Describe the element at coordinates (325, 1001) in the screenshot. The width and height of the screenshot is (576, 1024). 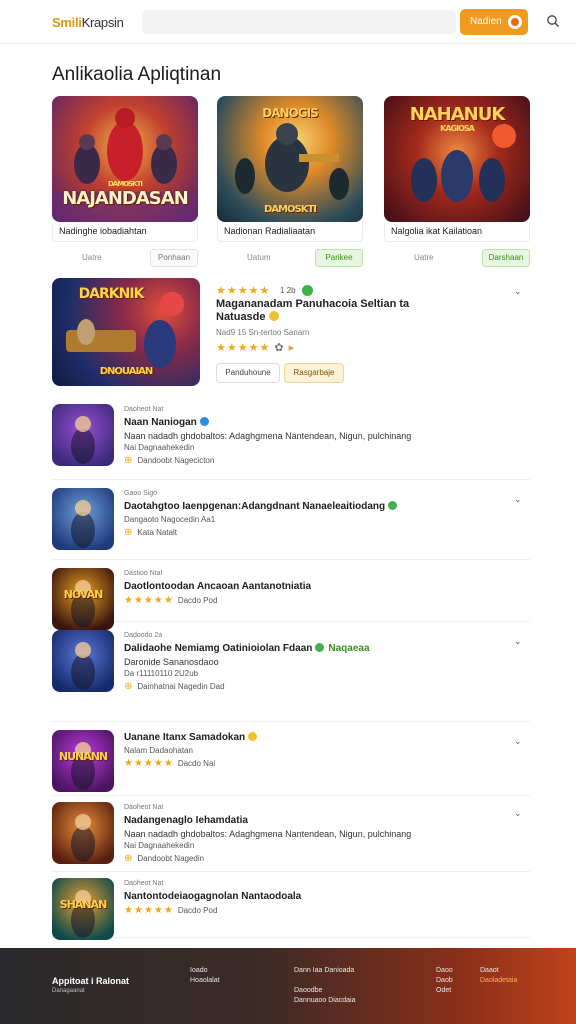
I see `footer-link: Dannuaoo Diacdaia` at that location.